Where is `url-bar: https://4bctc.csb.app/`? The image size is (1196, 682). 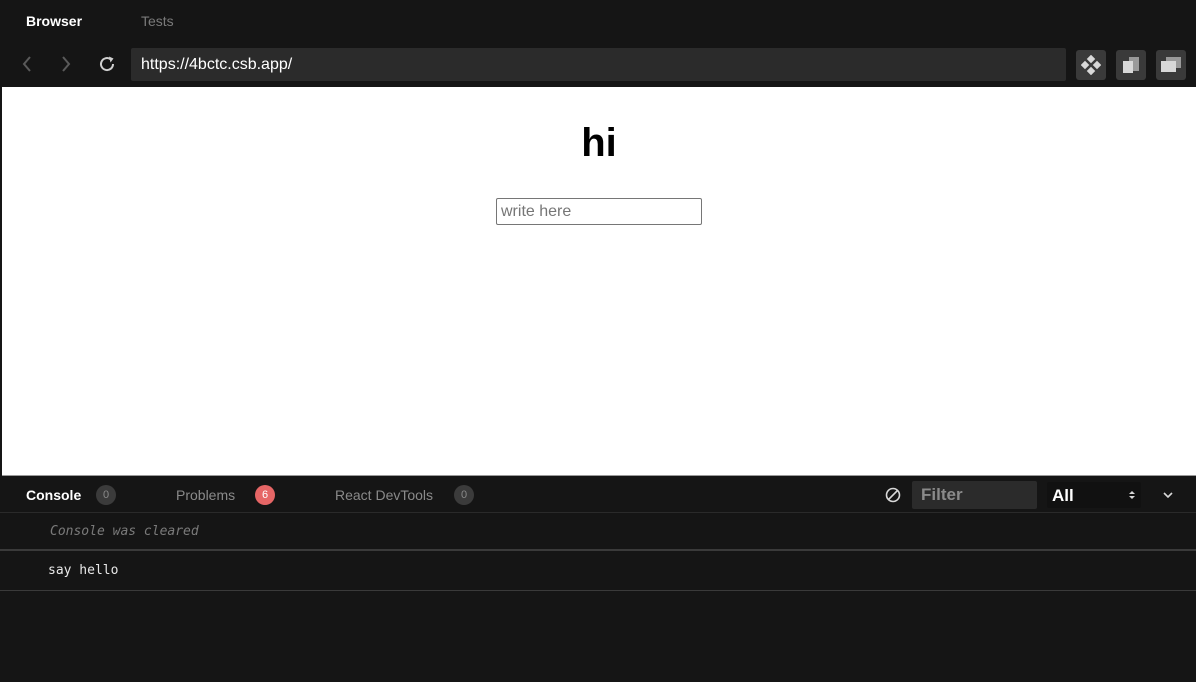 url-bar: https://4bctc.csb.app/ is located at coordinates (598, 64).